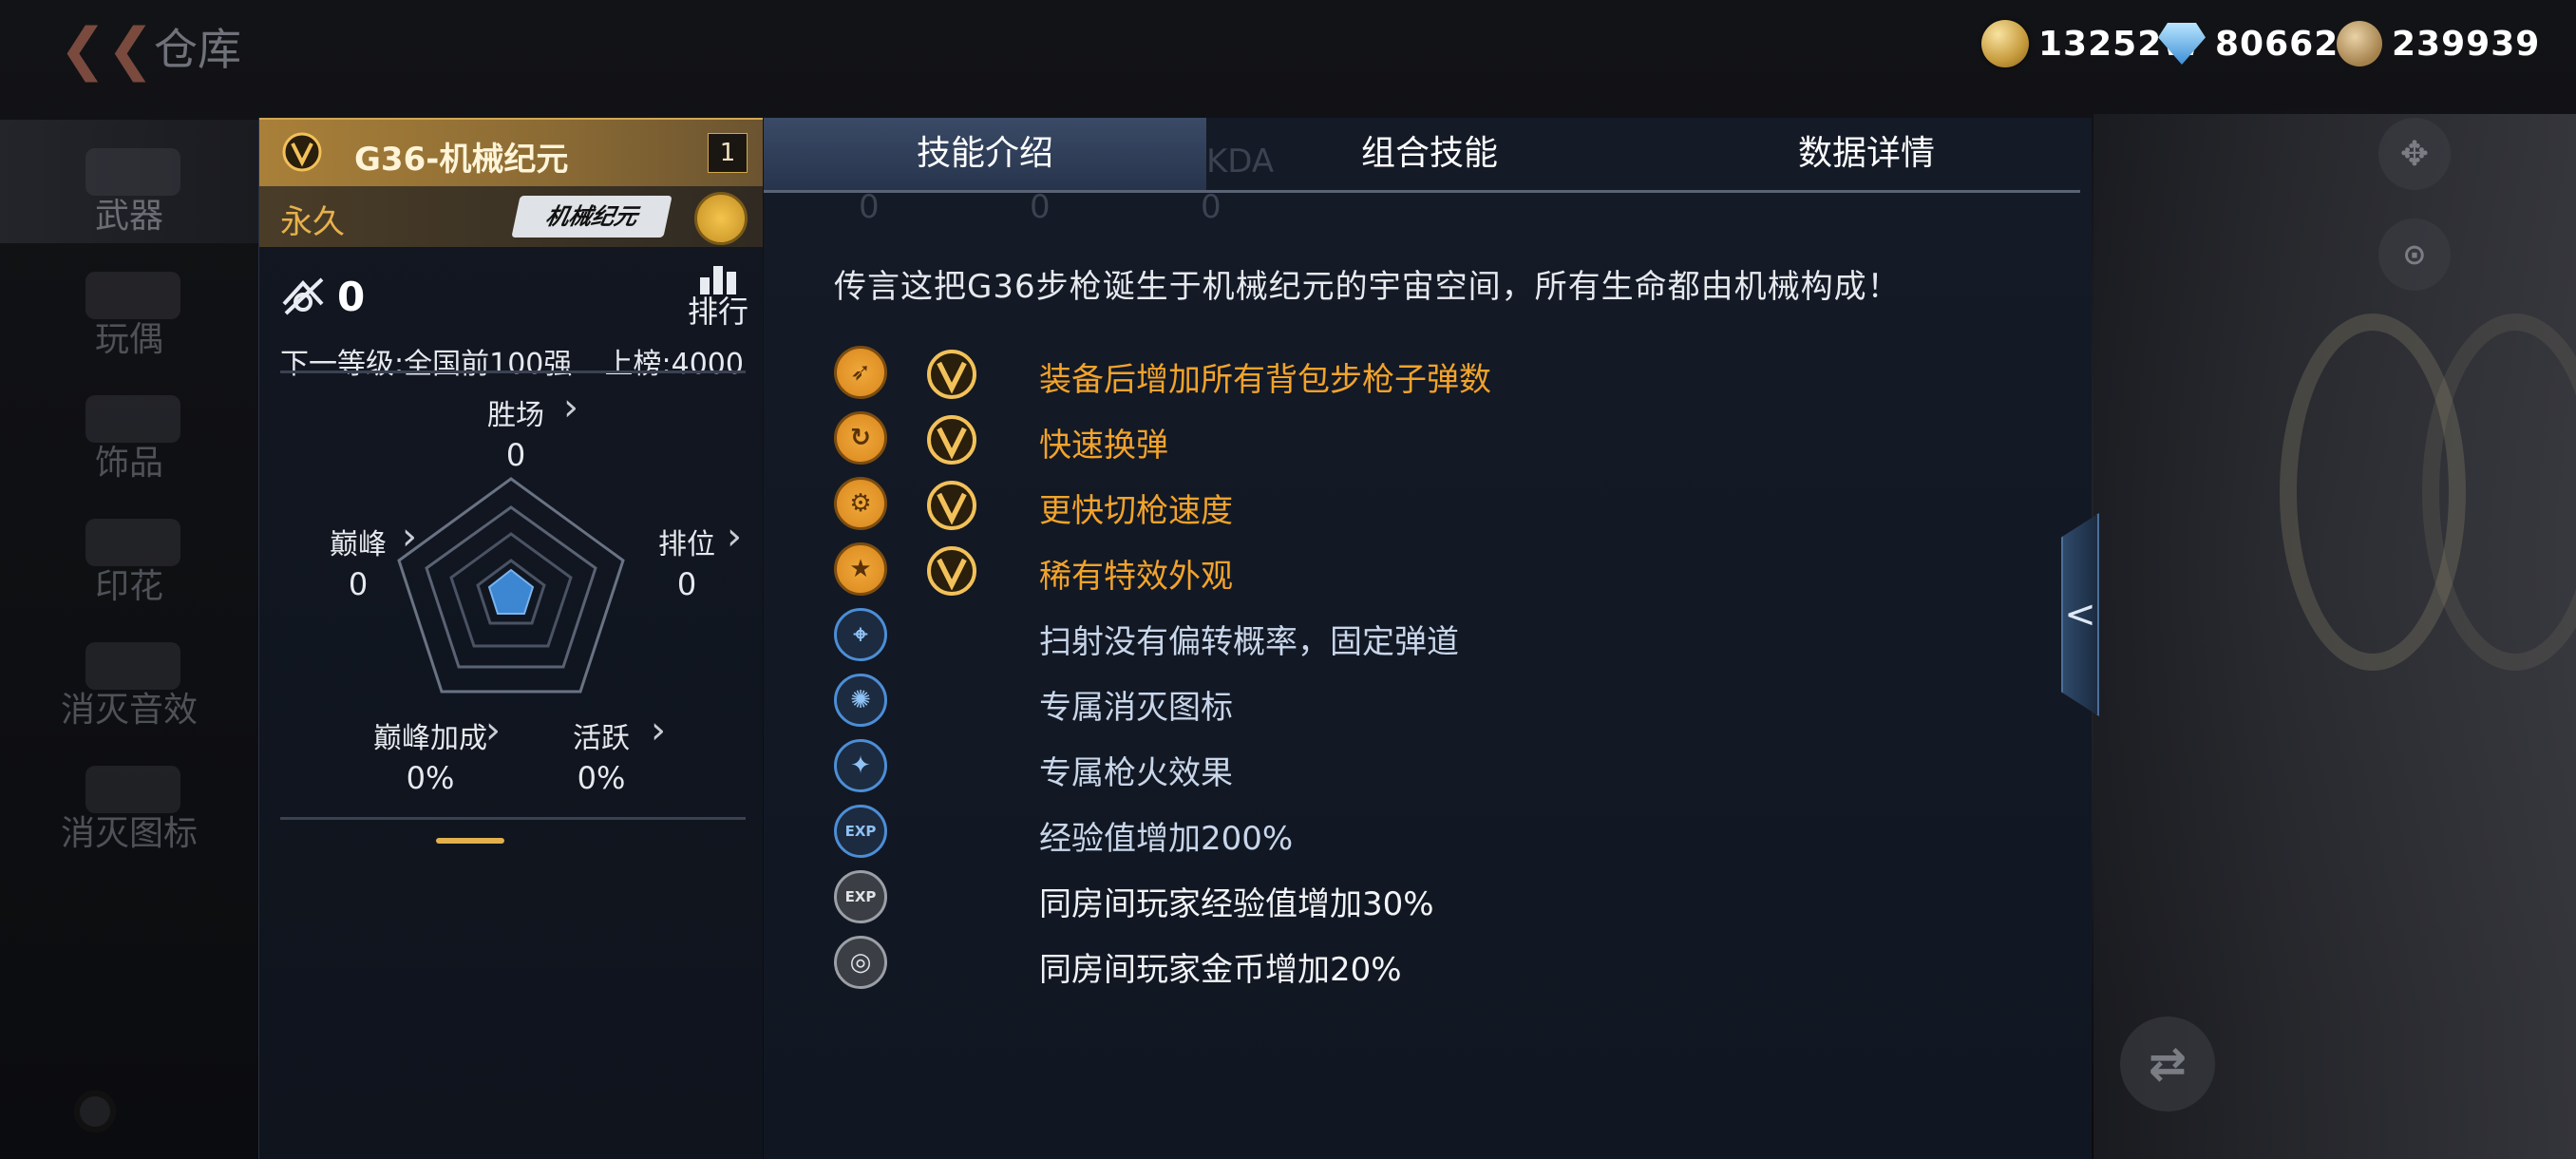 Image resolution: width=2576 pixels, height=1159 pixels. I want to click on radar-pentagon-icon, so click(511, 585).